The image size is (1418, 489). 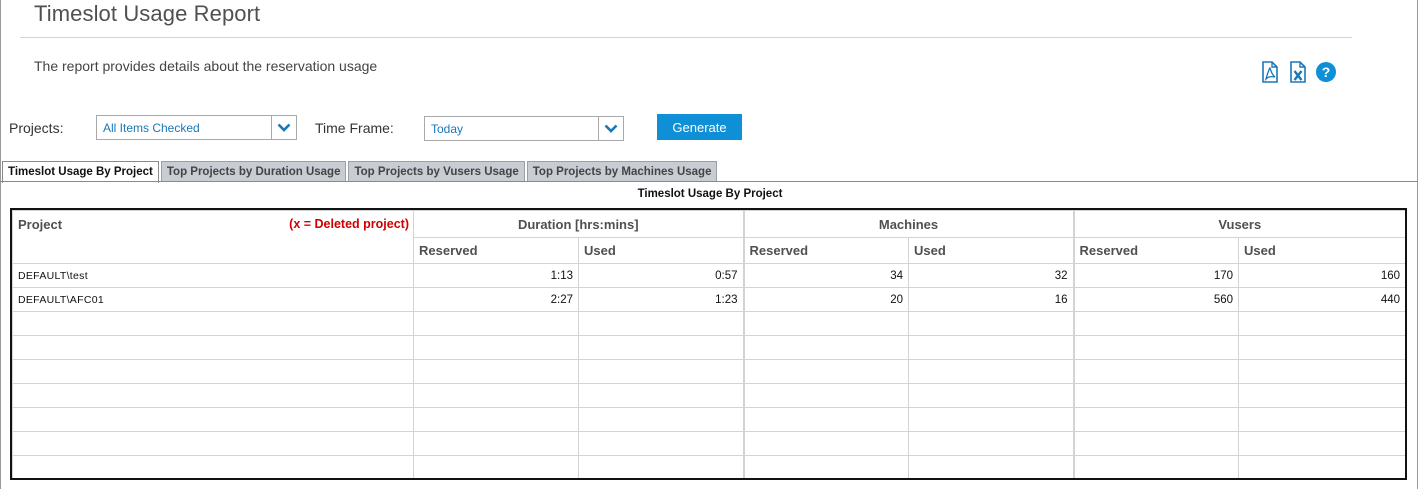 What do you see at coordinates (40, 224) in the screenshot?
I see `project-header-label: Project` at bounding box center [40, 224].